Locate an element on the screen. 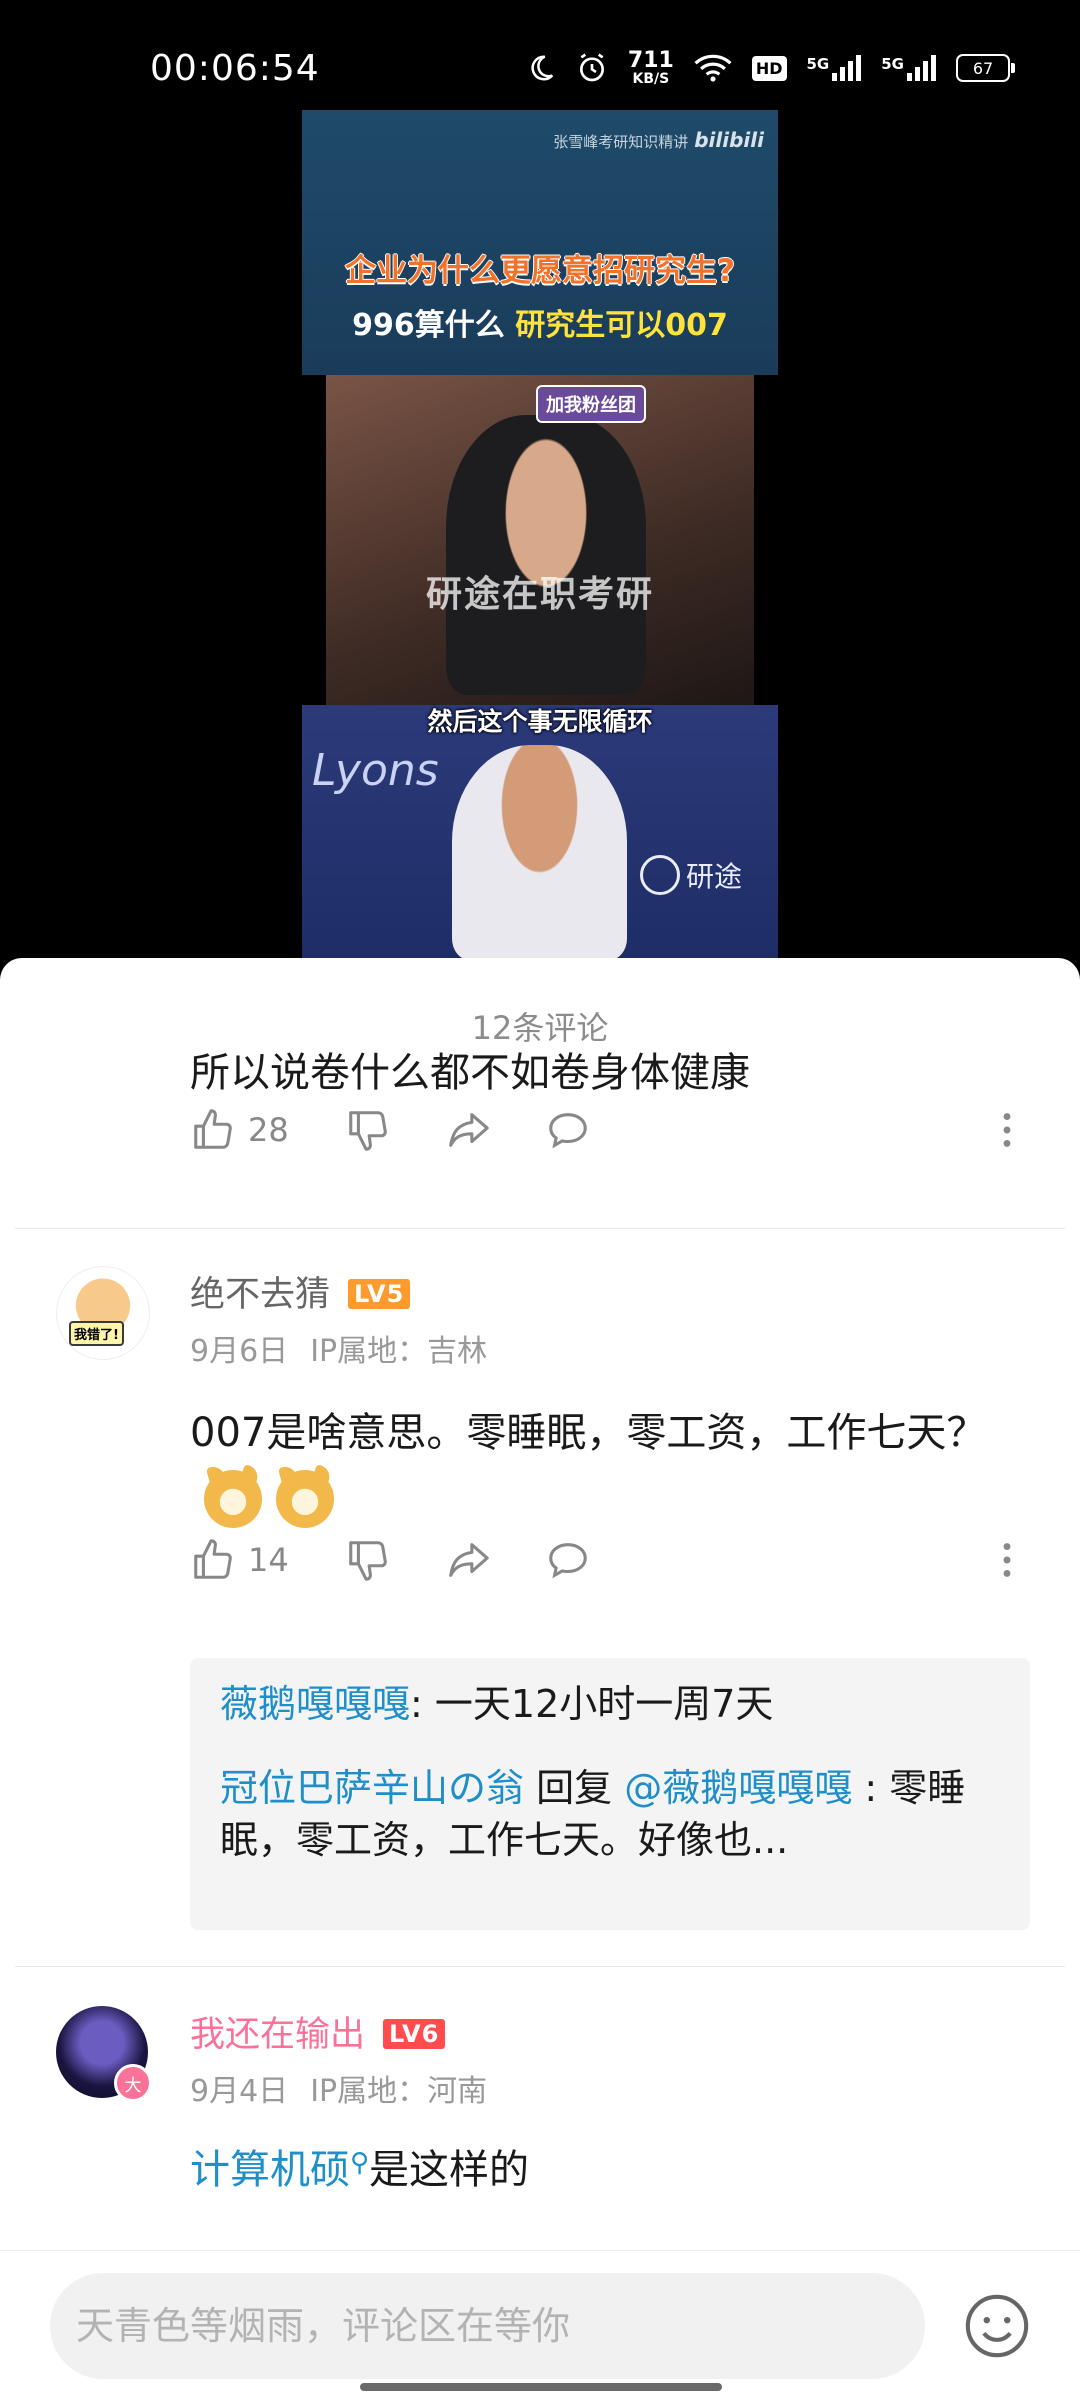 The height and width of the screenshot is (2401, 1080). clock: 00:06:54 is located at coordinates (235, 68).